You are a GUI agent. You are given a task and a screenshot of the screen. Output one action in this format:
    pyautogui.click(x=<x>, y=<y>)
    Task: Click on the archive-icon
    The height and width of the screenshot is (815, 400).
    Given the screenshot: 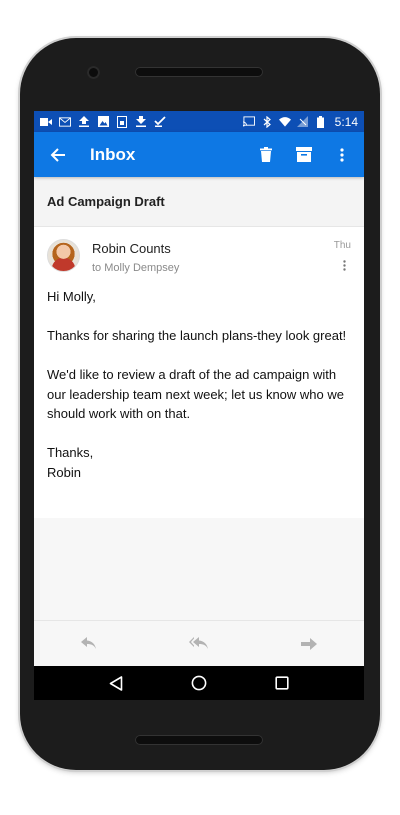 What is the action you would take?
    pyautogui.click(x=304, y=155)
    